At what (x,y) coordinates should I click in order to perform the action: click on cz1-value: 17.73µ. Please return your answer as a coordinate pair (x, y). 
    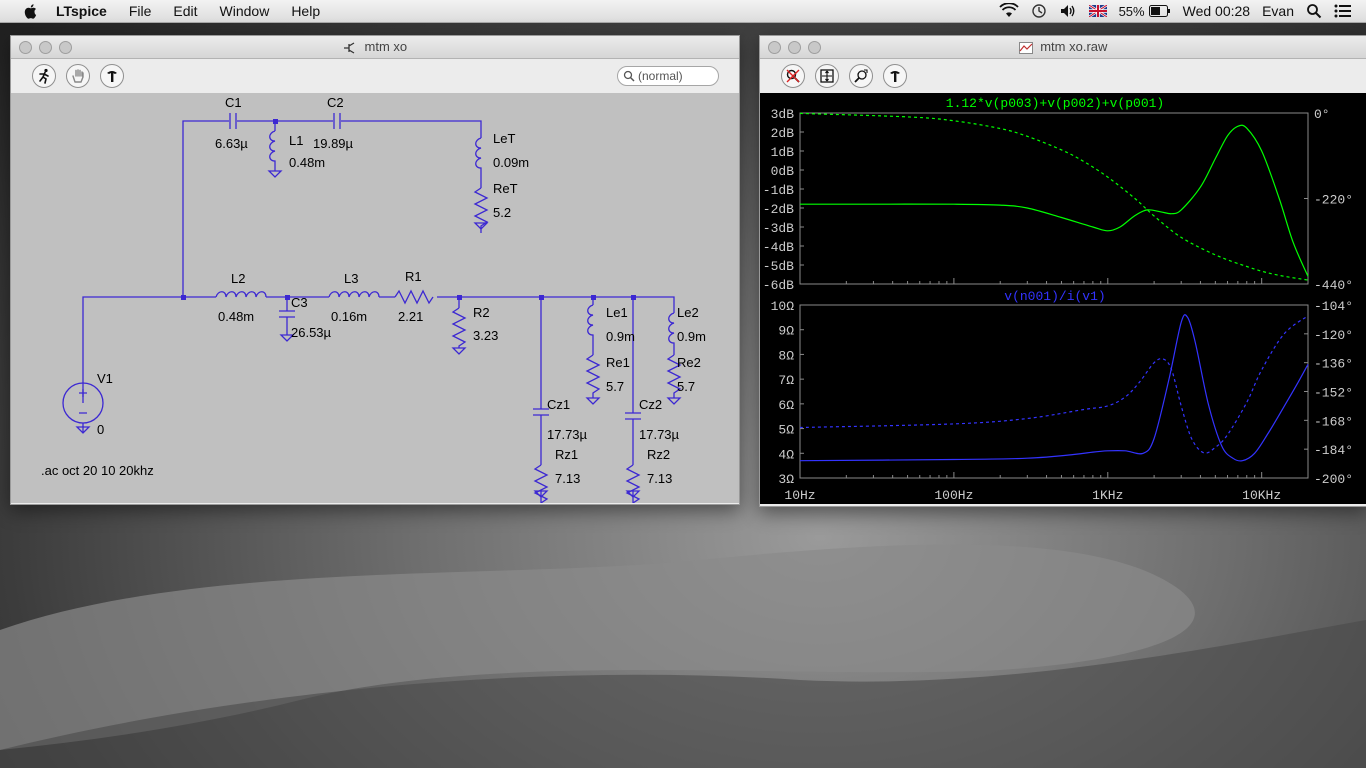
    Looking at the image, I should click on (567, 434).